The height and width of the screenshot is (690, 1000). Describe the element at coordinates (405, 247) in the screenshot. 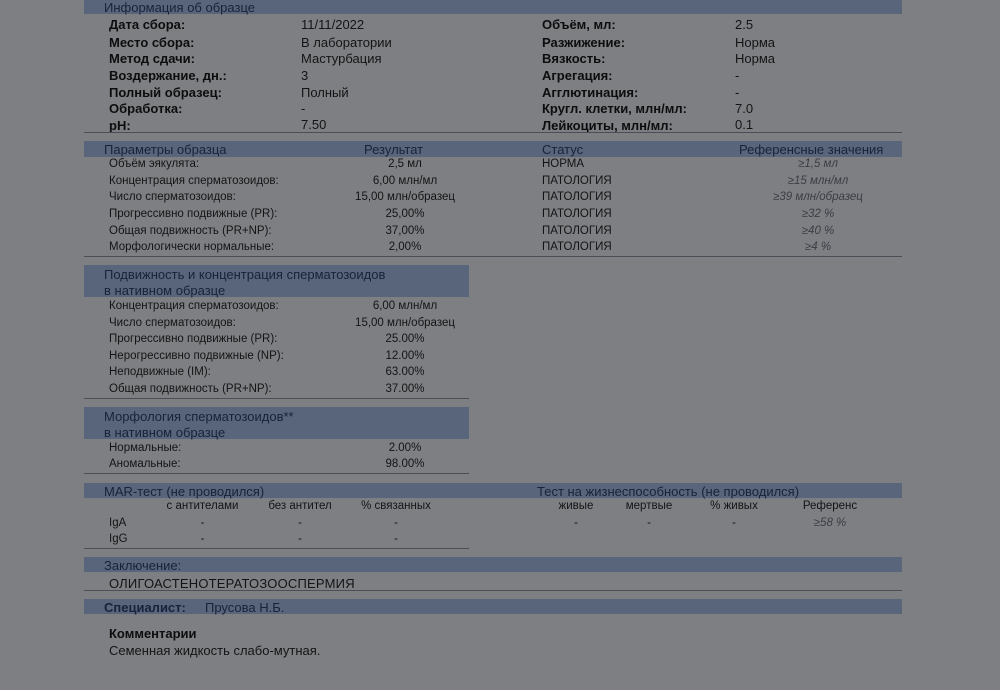

I see `param-result: 2,00%` at that location.